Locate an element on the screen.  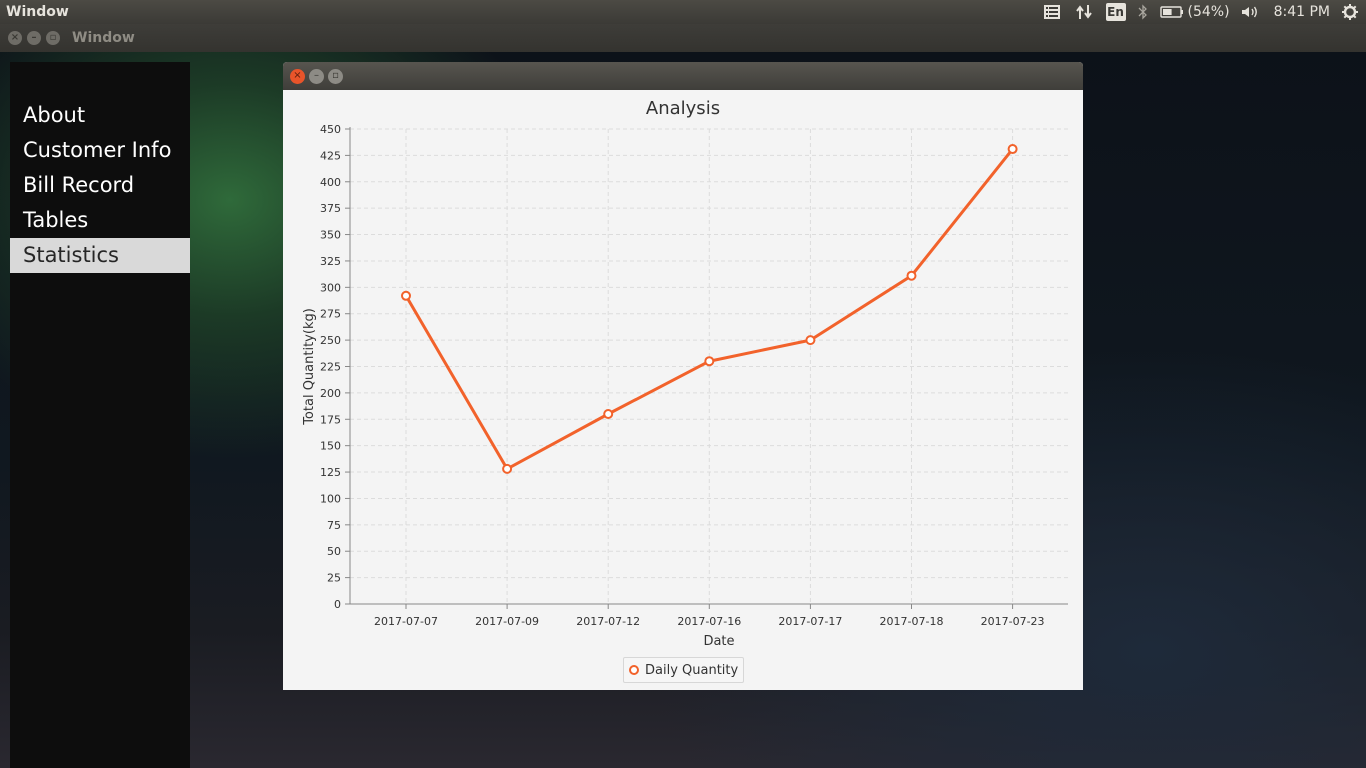
x-axis-label: Date is located at coordinates (718, 641).